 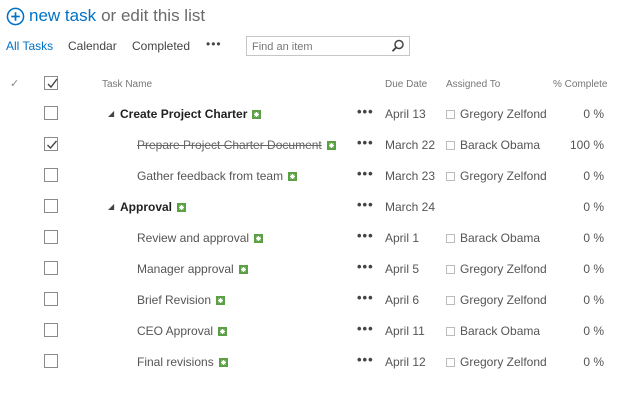 What do you see at coordinates (175, 331) in the screenshot?
I see `task-name-text: CEO Approval` at bounding box center [175, 331].